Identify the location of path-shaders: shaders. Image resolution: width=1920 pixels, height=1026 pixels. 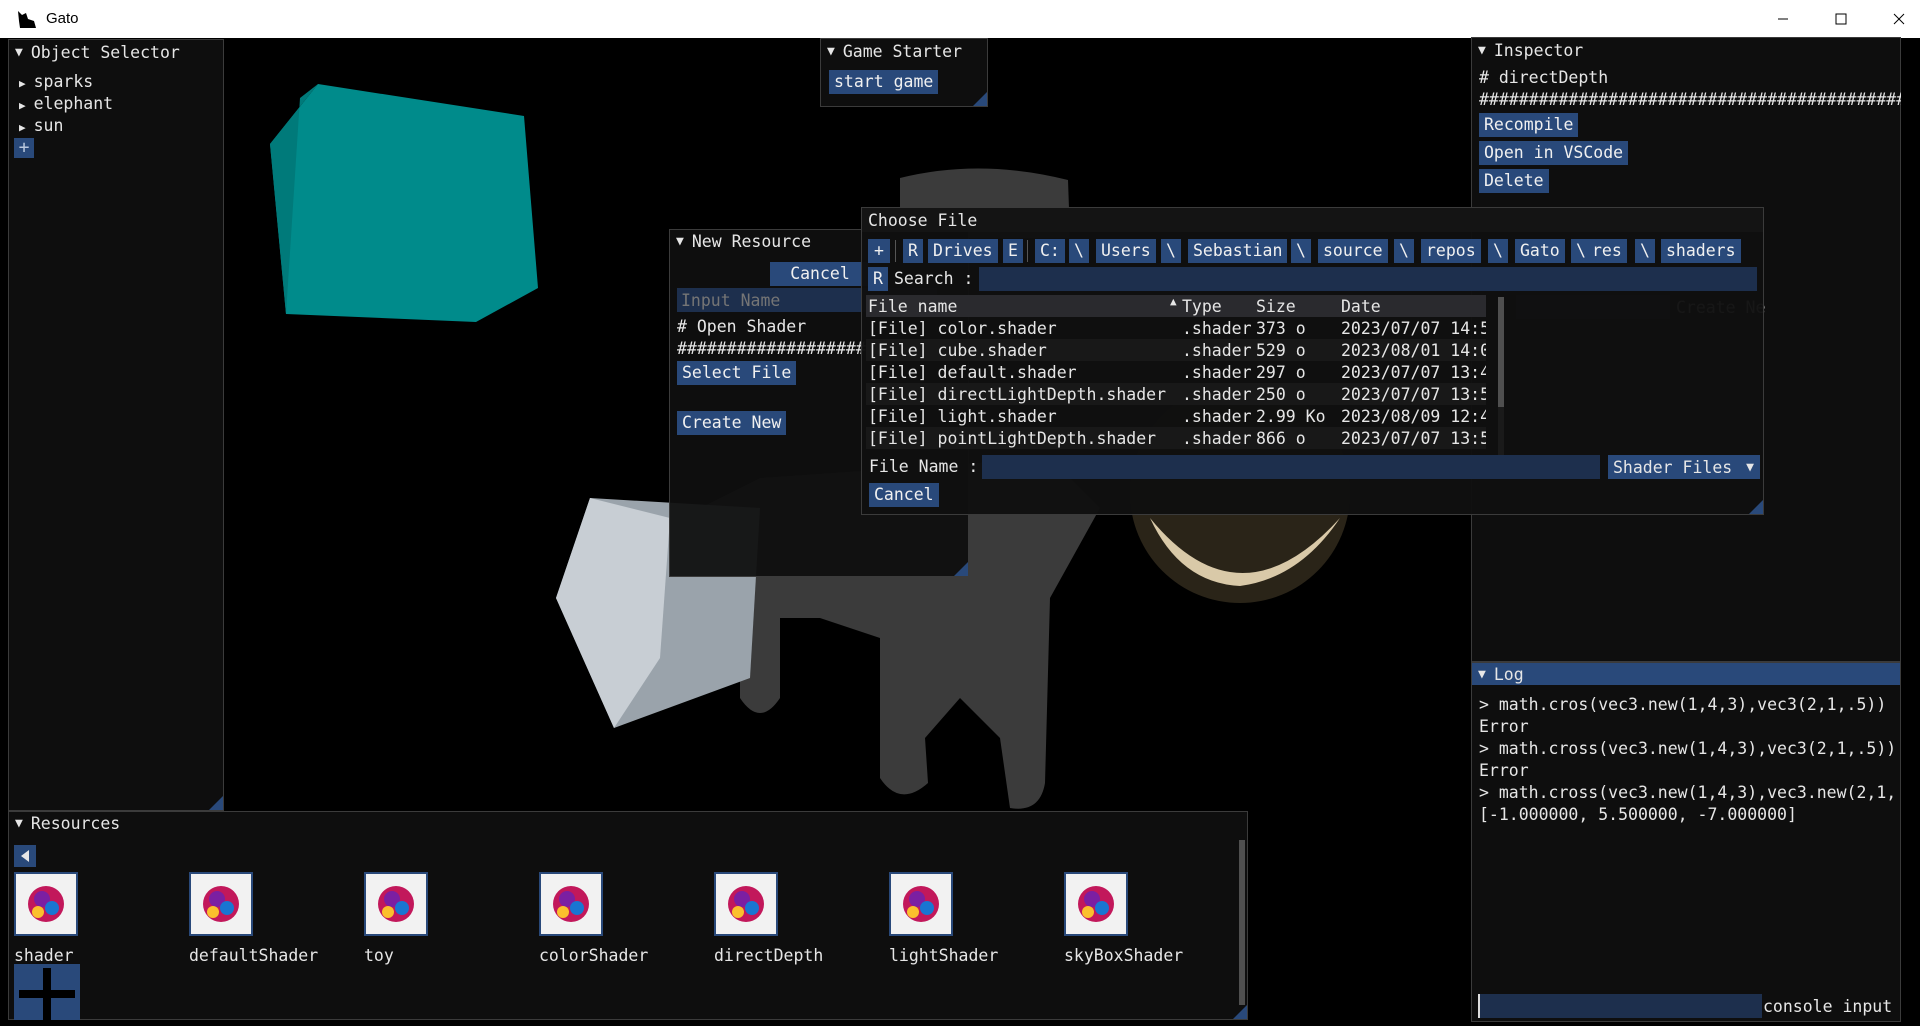
(1701, 251).